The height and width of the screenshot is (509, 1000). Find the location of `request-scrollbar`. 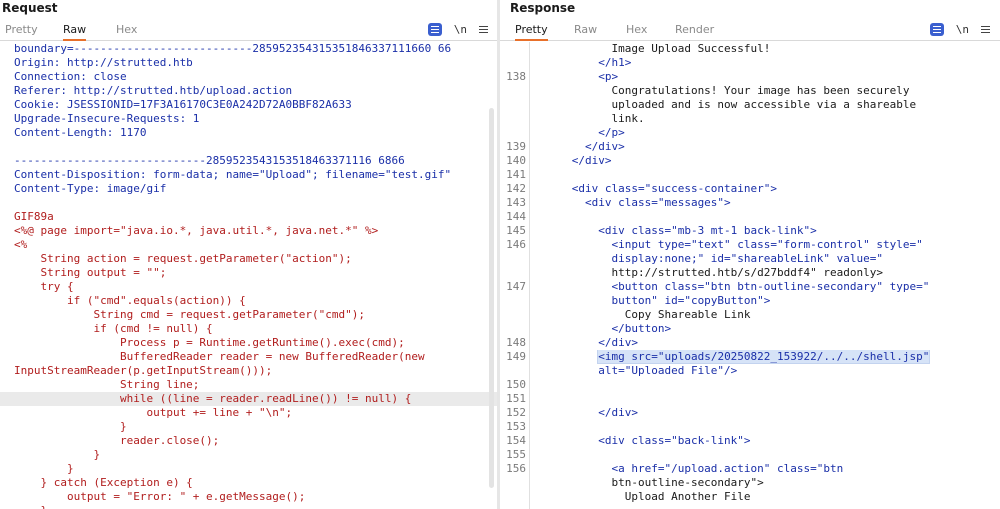

request-scrollbar is located at coordinates (491, 298).